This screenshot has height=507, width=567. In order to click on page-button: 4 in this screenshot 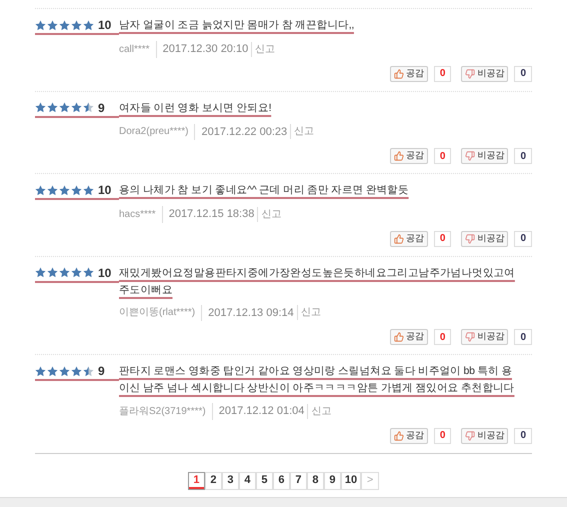, I will do `click(247, 481)`.